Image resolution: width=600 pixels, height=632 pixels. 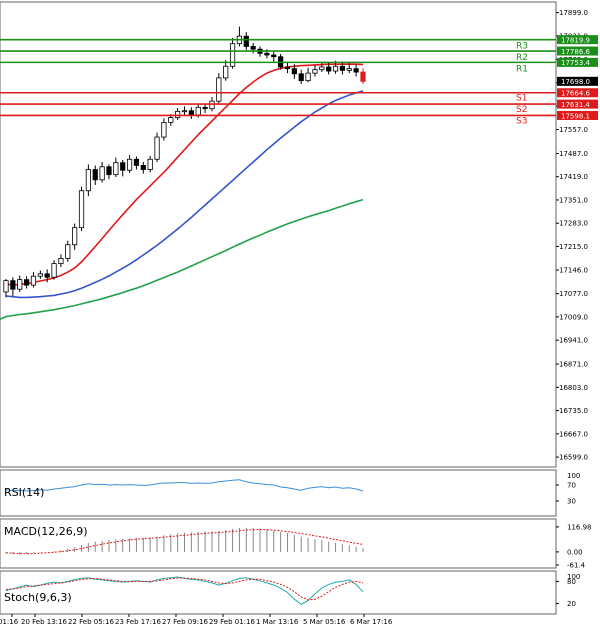 What do you see at coordinates (522, 58) in the screenshot?
I see `level-name: R2` at bounding box center [522, 58].